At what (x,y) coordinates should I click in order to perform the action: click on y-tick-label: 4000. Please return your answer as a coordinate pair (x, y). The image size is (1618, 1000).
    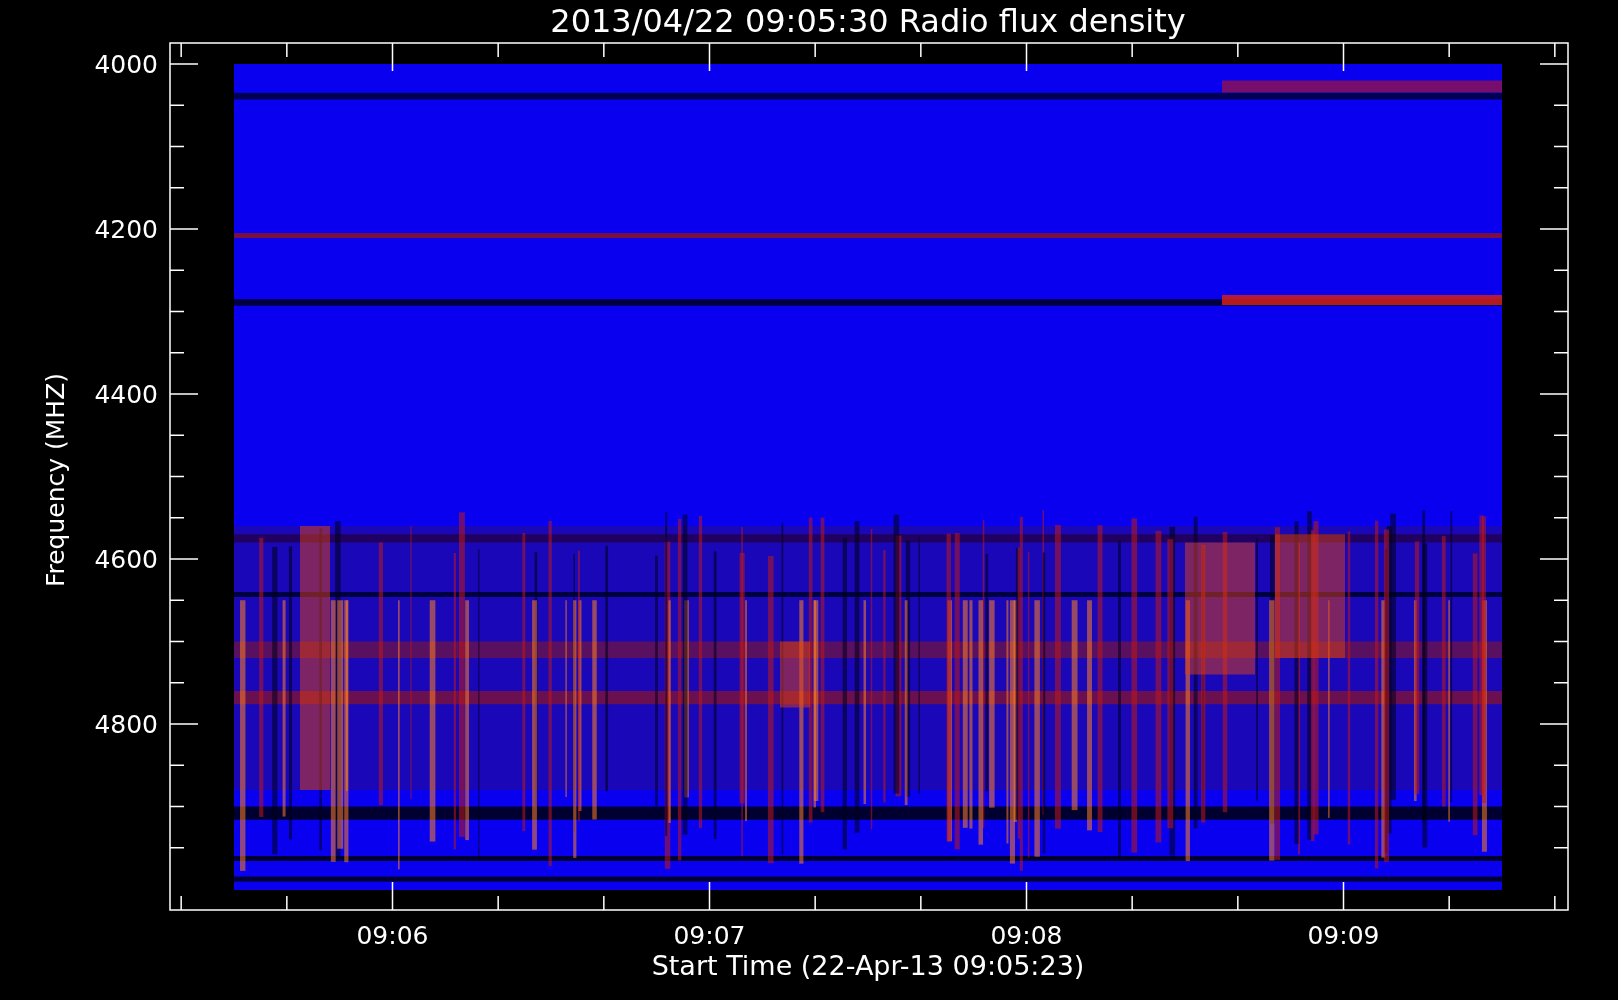
    Looking at the image, I should click on (126, 64).